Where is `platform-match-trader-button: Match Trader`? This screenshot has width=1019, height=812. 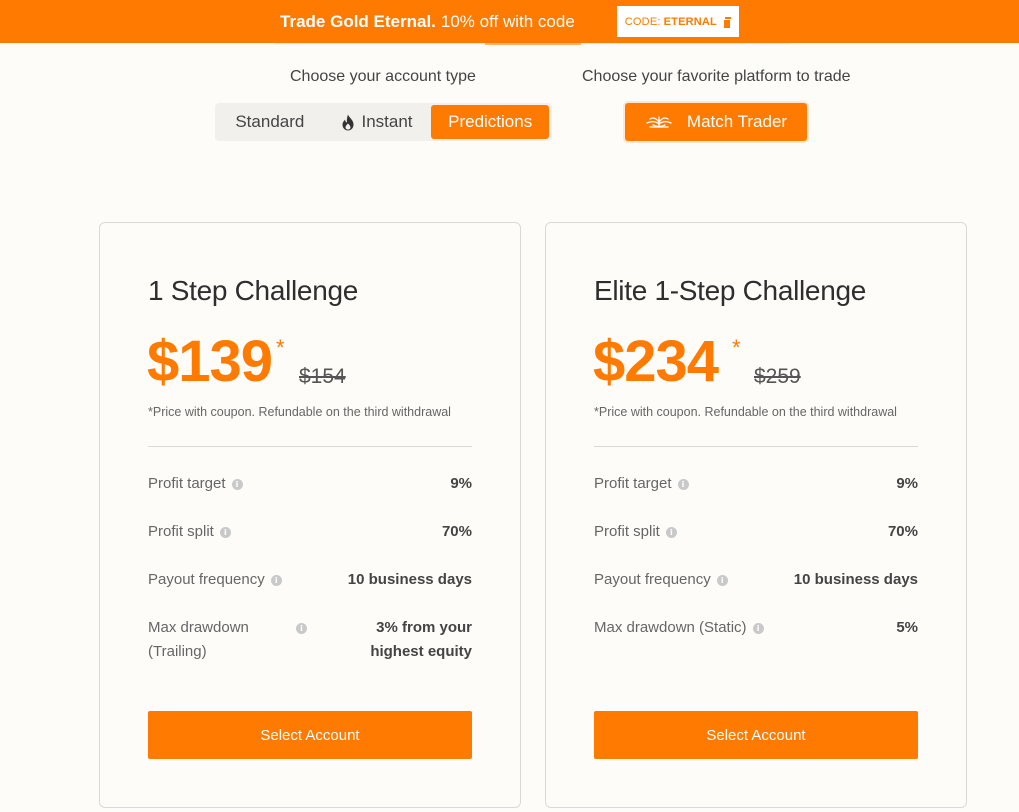
platform-match-trader-button: Match Trader is located at coordinates (716, 122).